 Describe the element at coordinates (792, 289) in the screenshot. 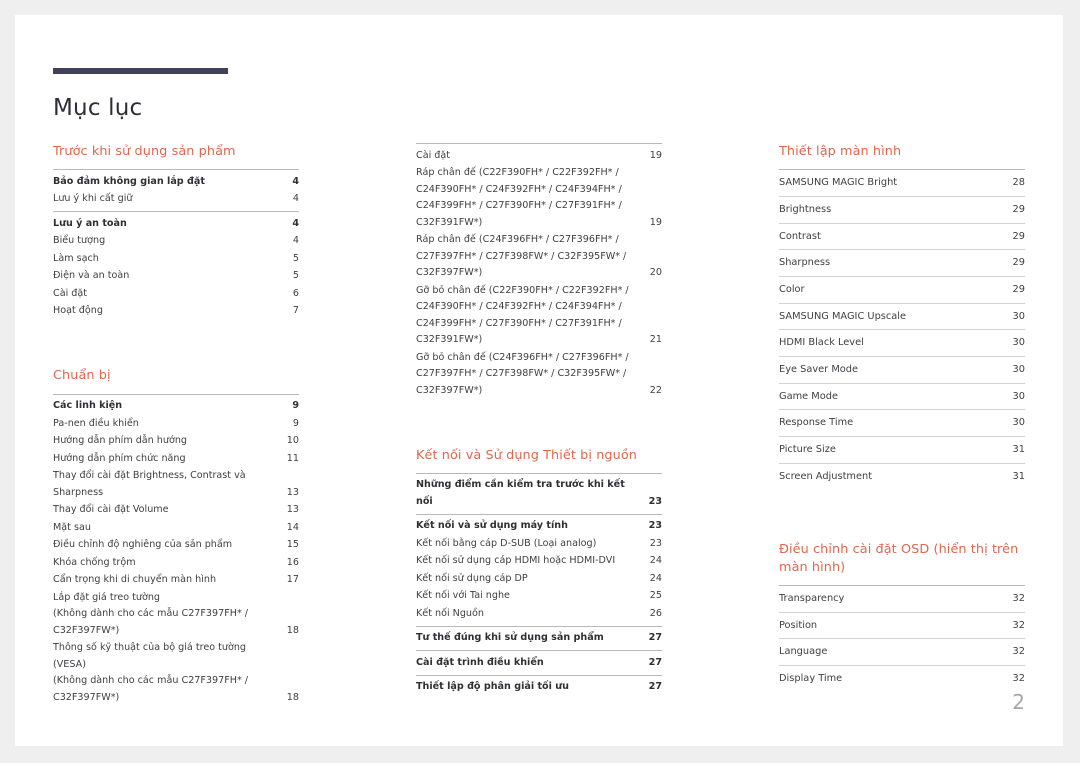

I see `toc-entry-label: Color` at that location.